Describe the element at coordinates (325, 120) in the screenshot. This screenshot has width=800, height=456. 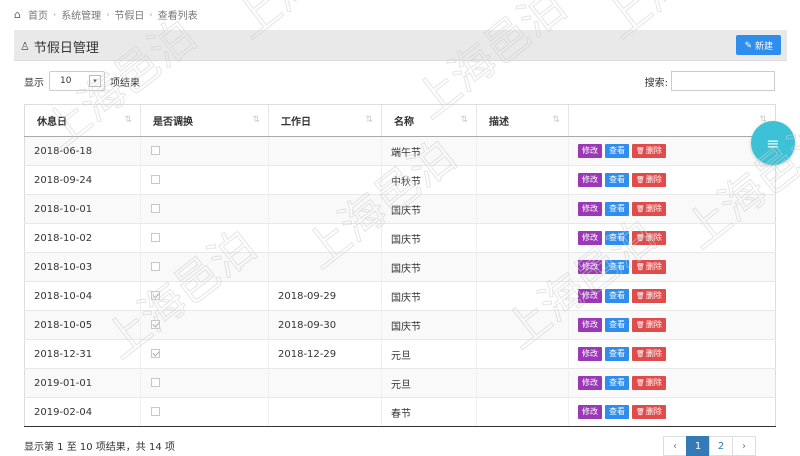
I see `col-header-workday: 工作日 ⇅` at that location.